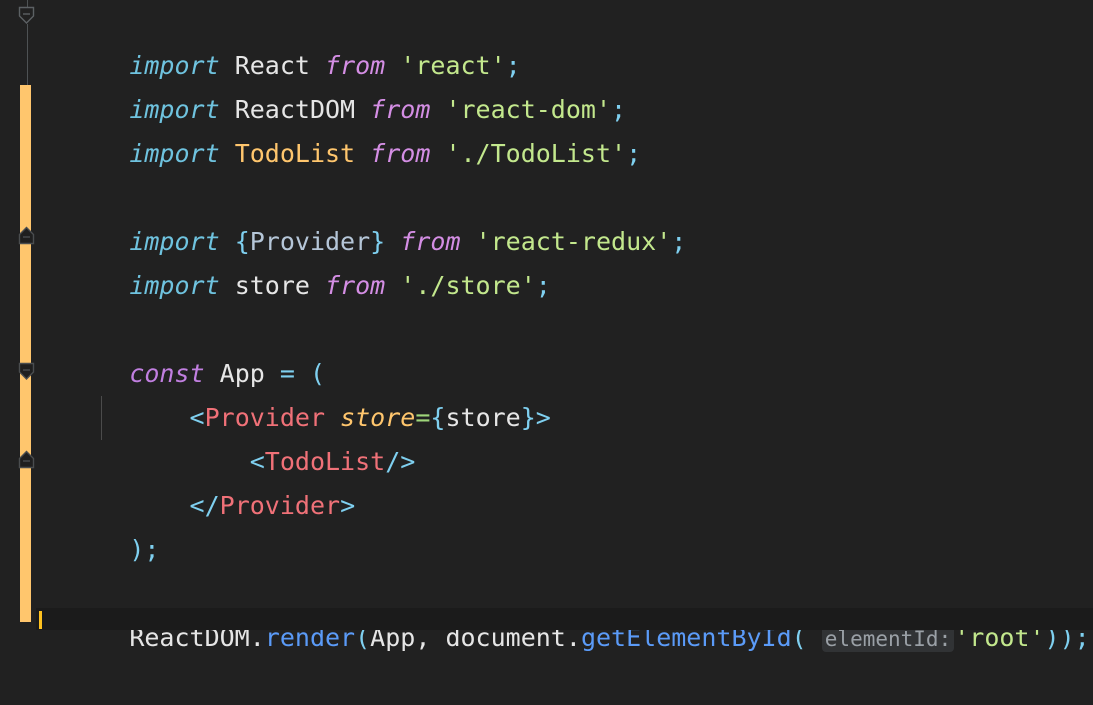 The height and width of the screenshot is (705, 1093). Describe the element at coordinates (546, 260) in the screenshot. I see `code-line-6: import store from './store';` at that location.